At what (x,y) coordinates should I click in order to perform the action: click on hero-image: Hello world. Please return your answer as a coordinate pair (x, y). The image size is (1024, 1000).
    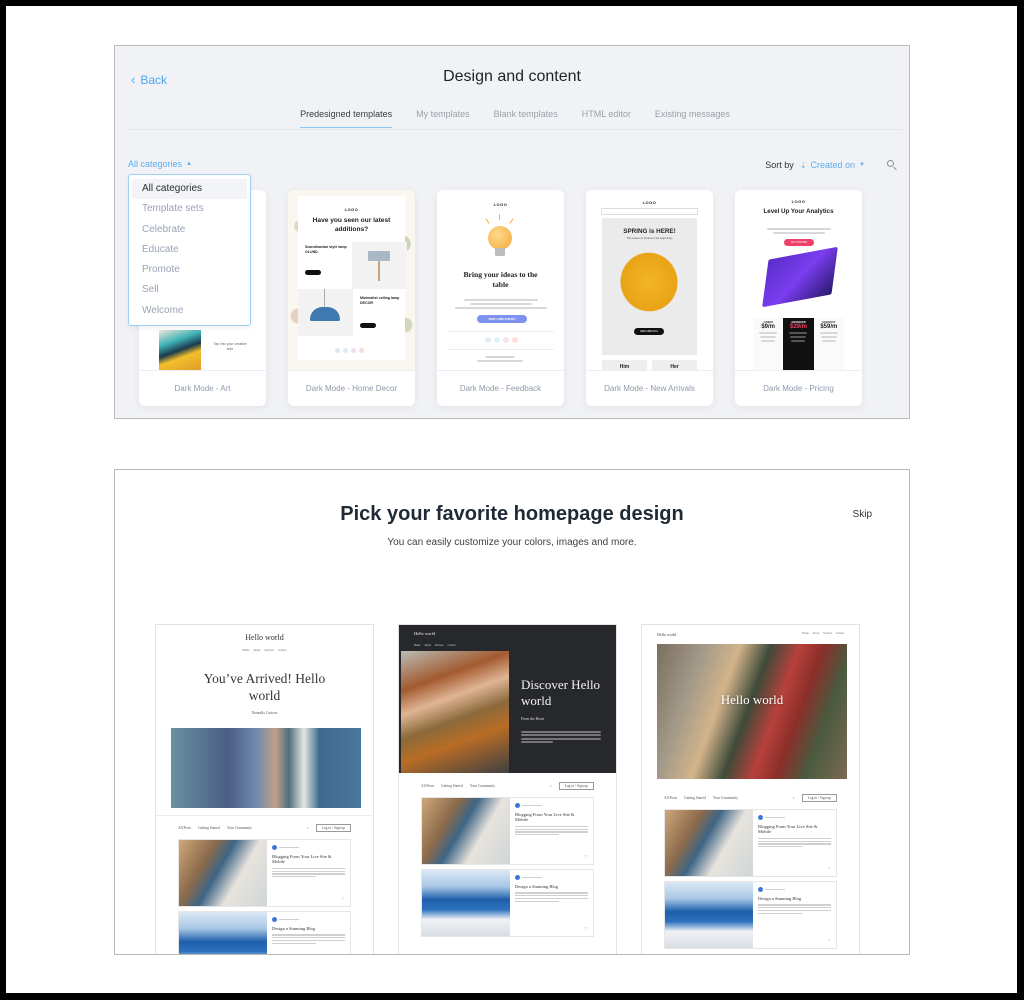
    Looking at the image, I should click on (752, 711).